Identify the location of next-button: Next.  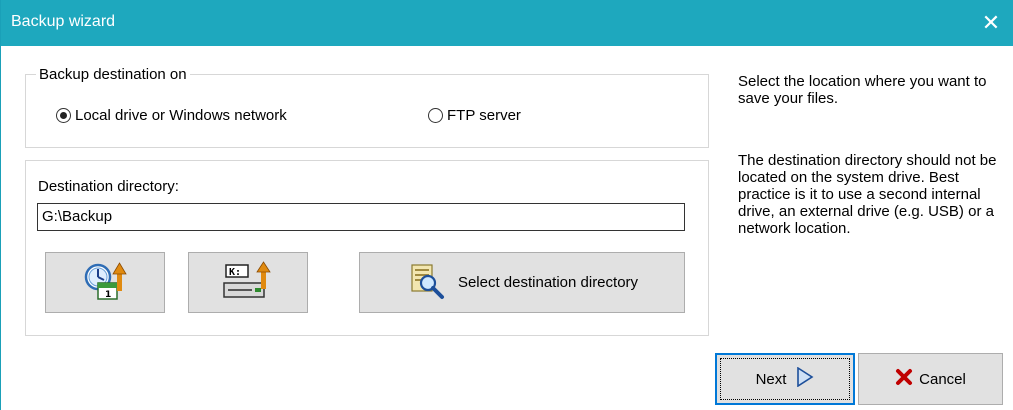
(785, 379).